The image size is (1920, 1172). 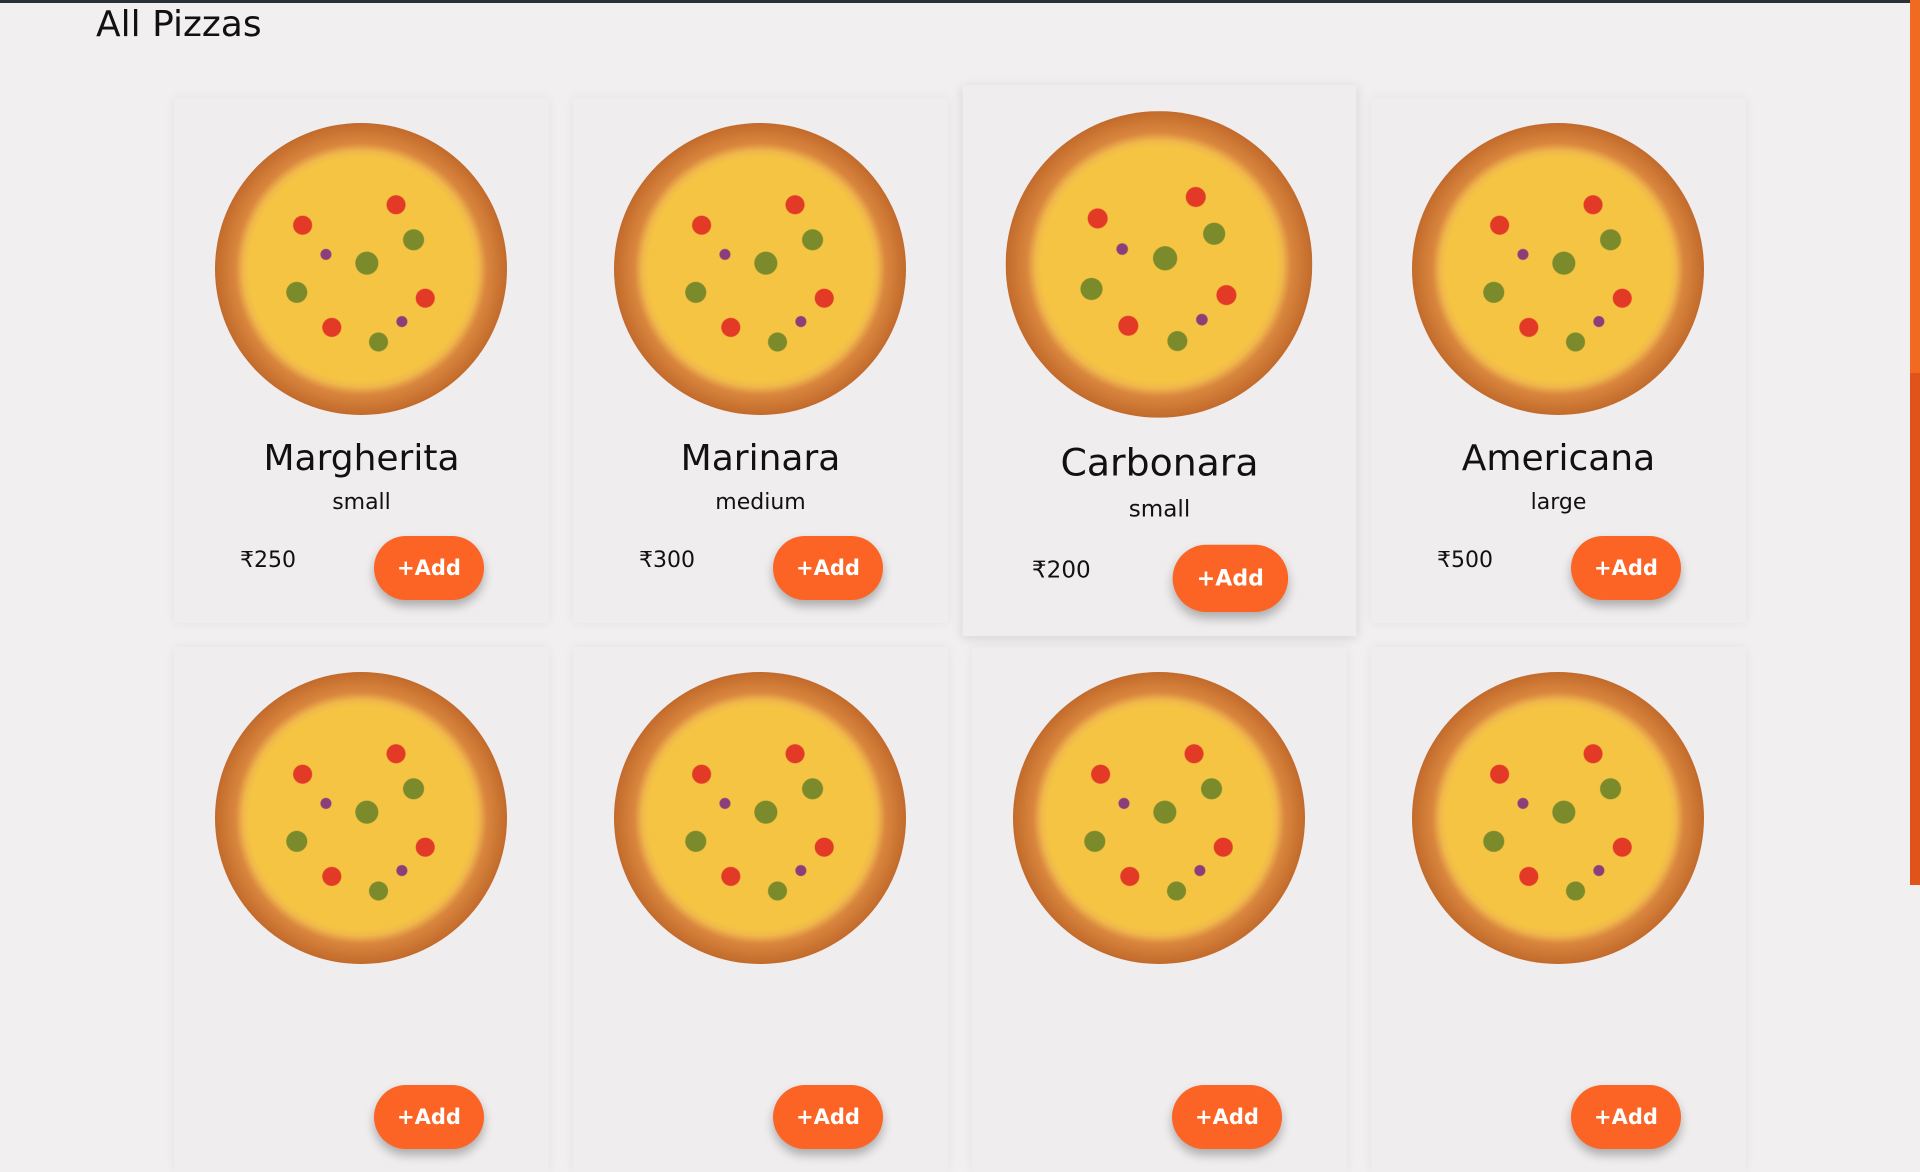 I want to click on pizza-price: ₹200, so click(x=1061, y=570).